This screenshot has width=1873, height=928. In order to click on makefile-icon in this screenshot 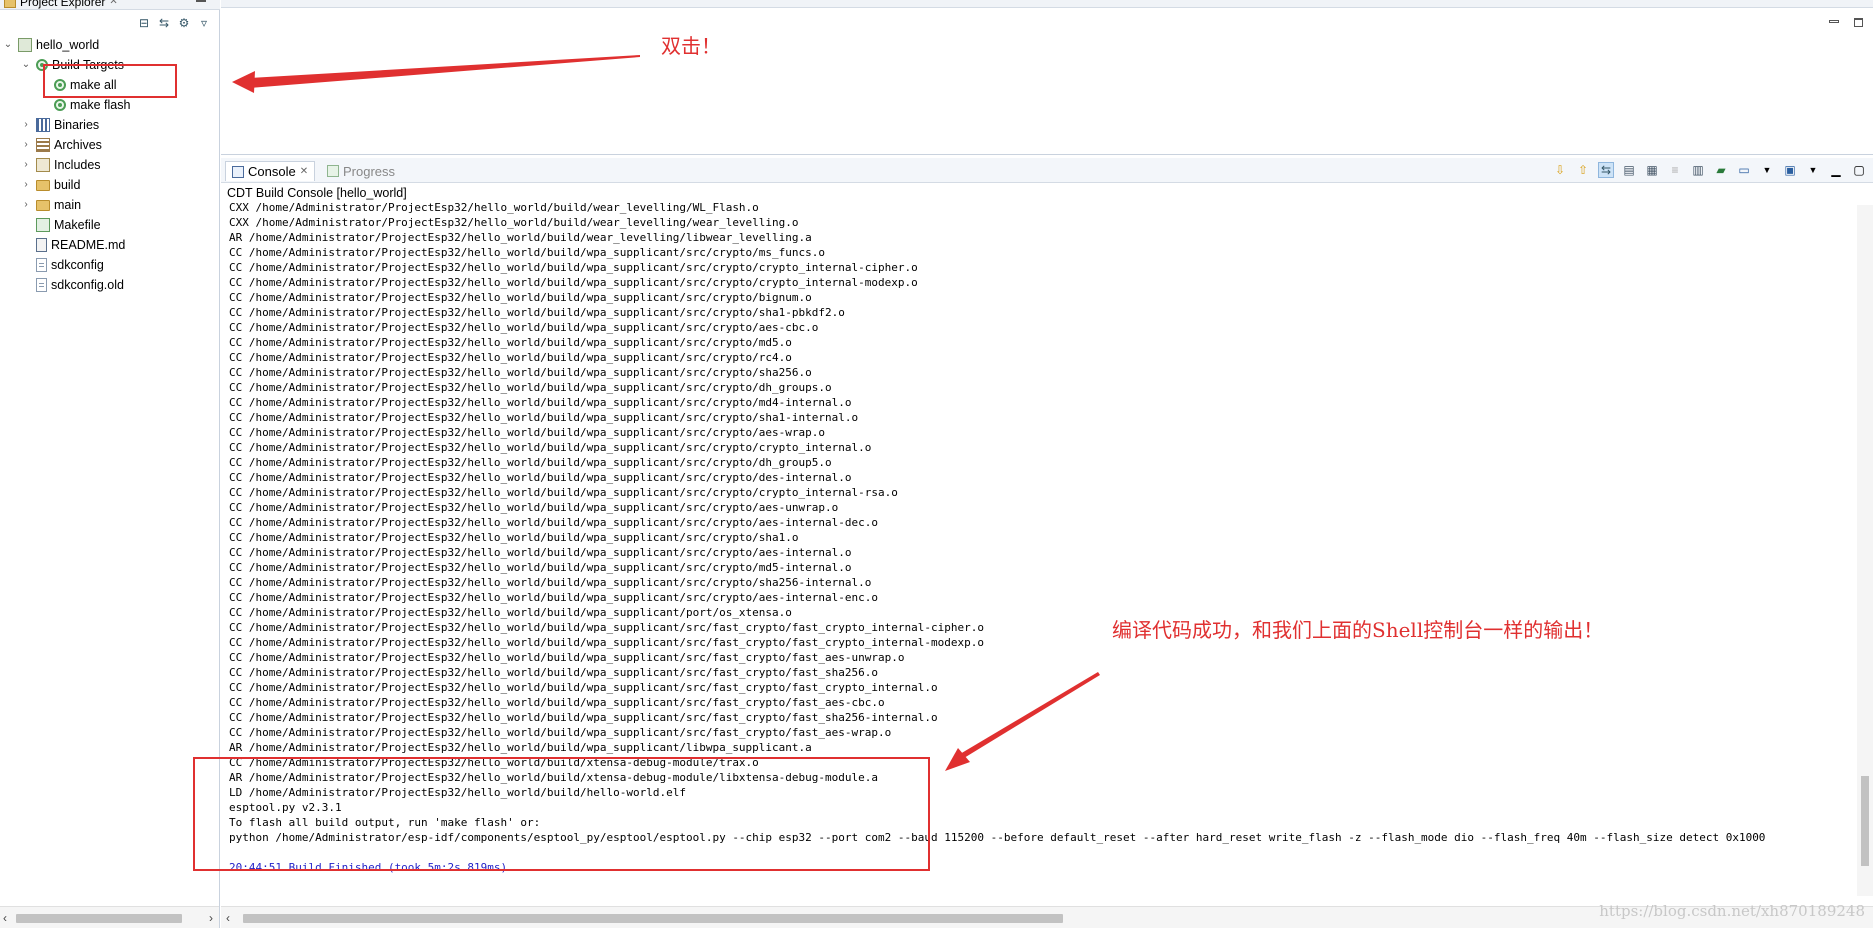, I will do `click(43, 224)`.